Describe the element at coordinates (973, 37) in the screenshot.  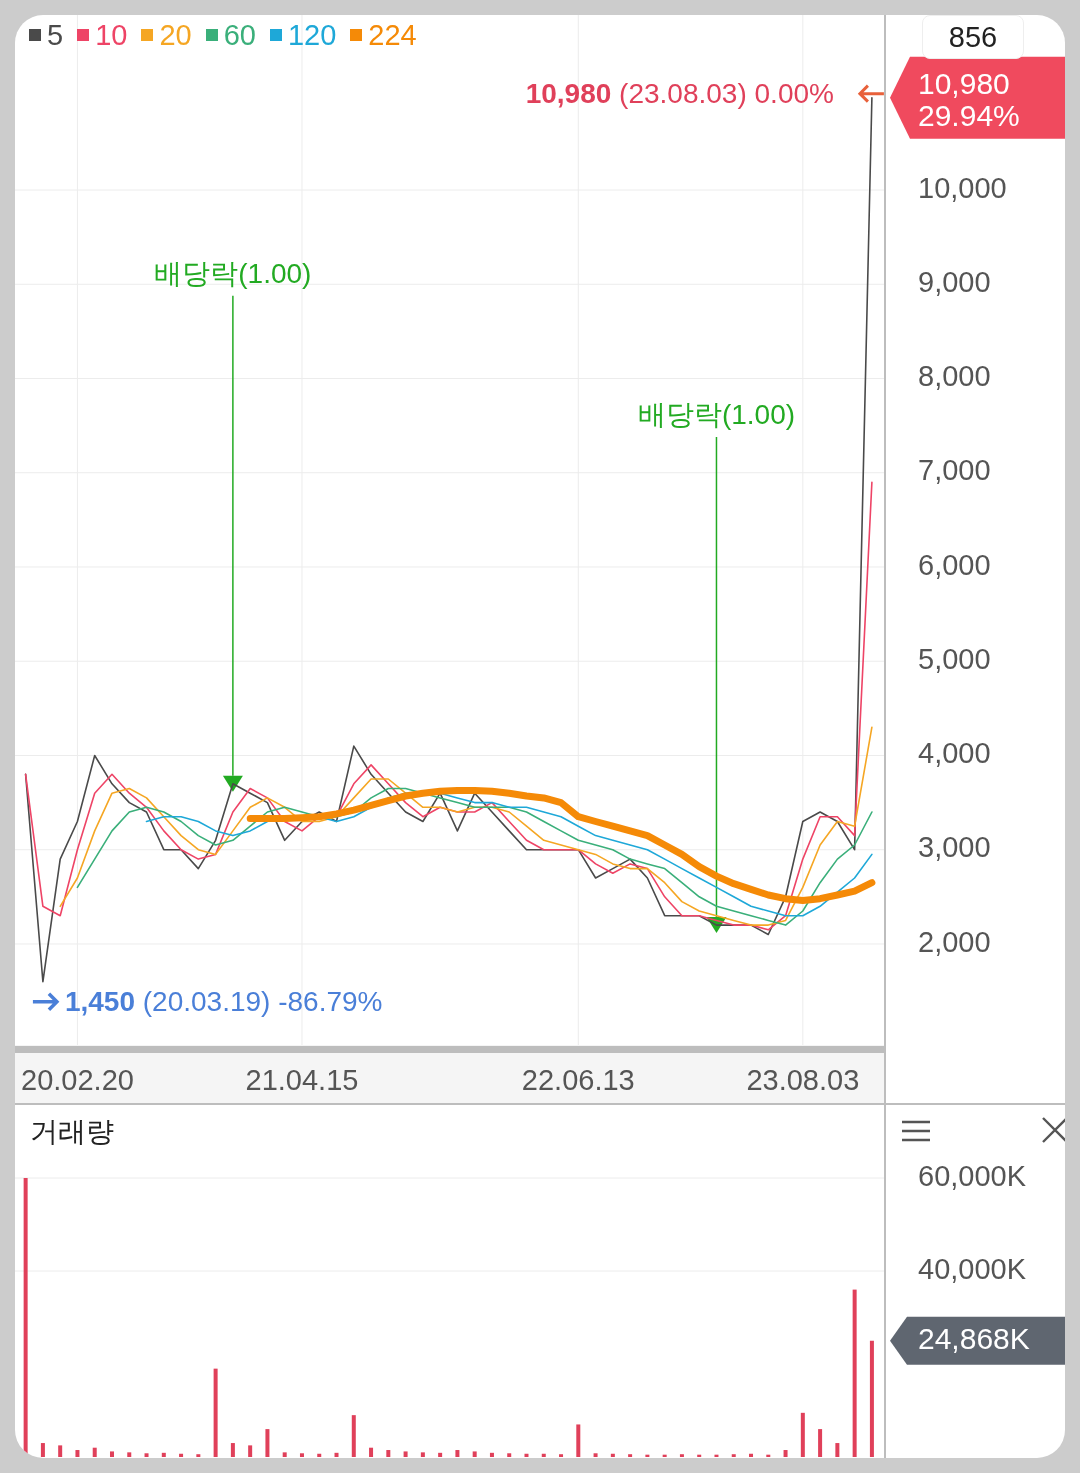
I see `counter-box: 856` at that location.